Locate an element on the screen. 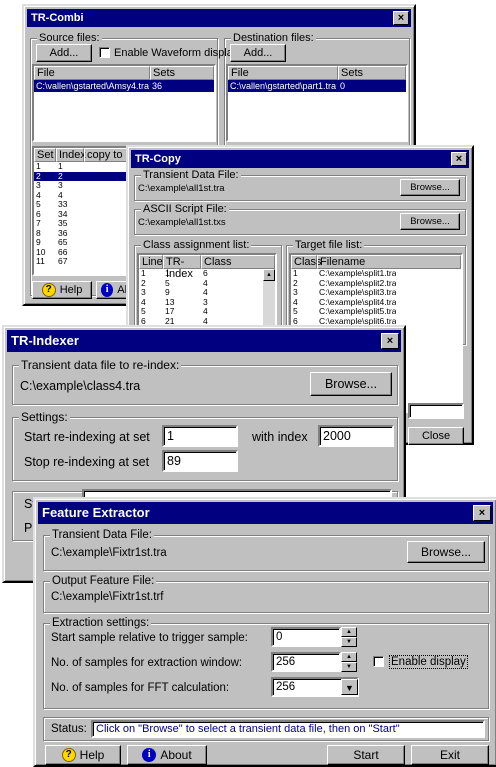 The width and height of the screenshot is (496, 767). list-cell: 33 is located at coordinates (63, 204).